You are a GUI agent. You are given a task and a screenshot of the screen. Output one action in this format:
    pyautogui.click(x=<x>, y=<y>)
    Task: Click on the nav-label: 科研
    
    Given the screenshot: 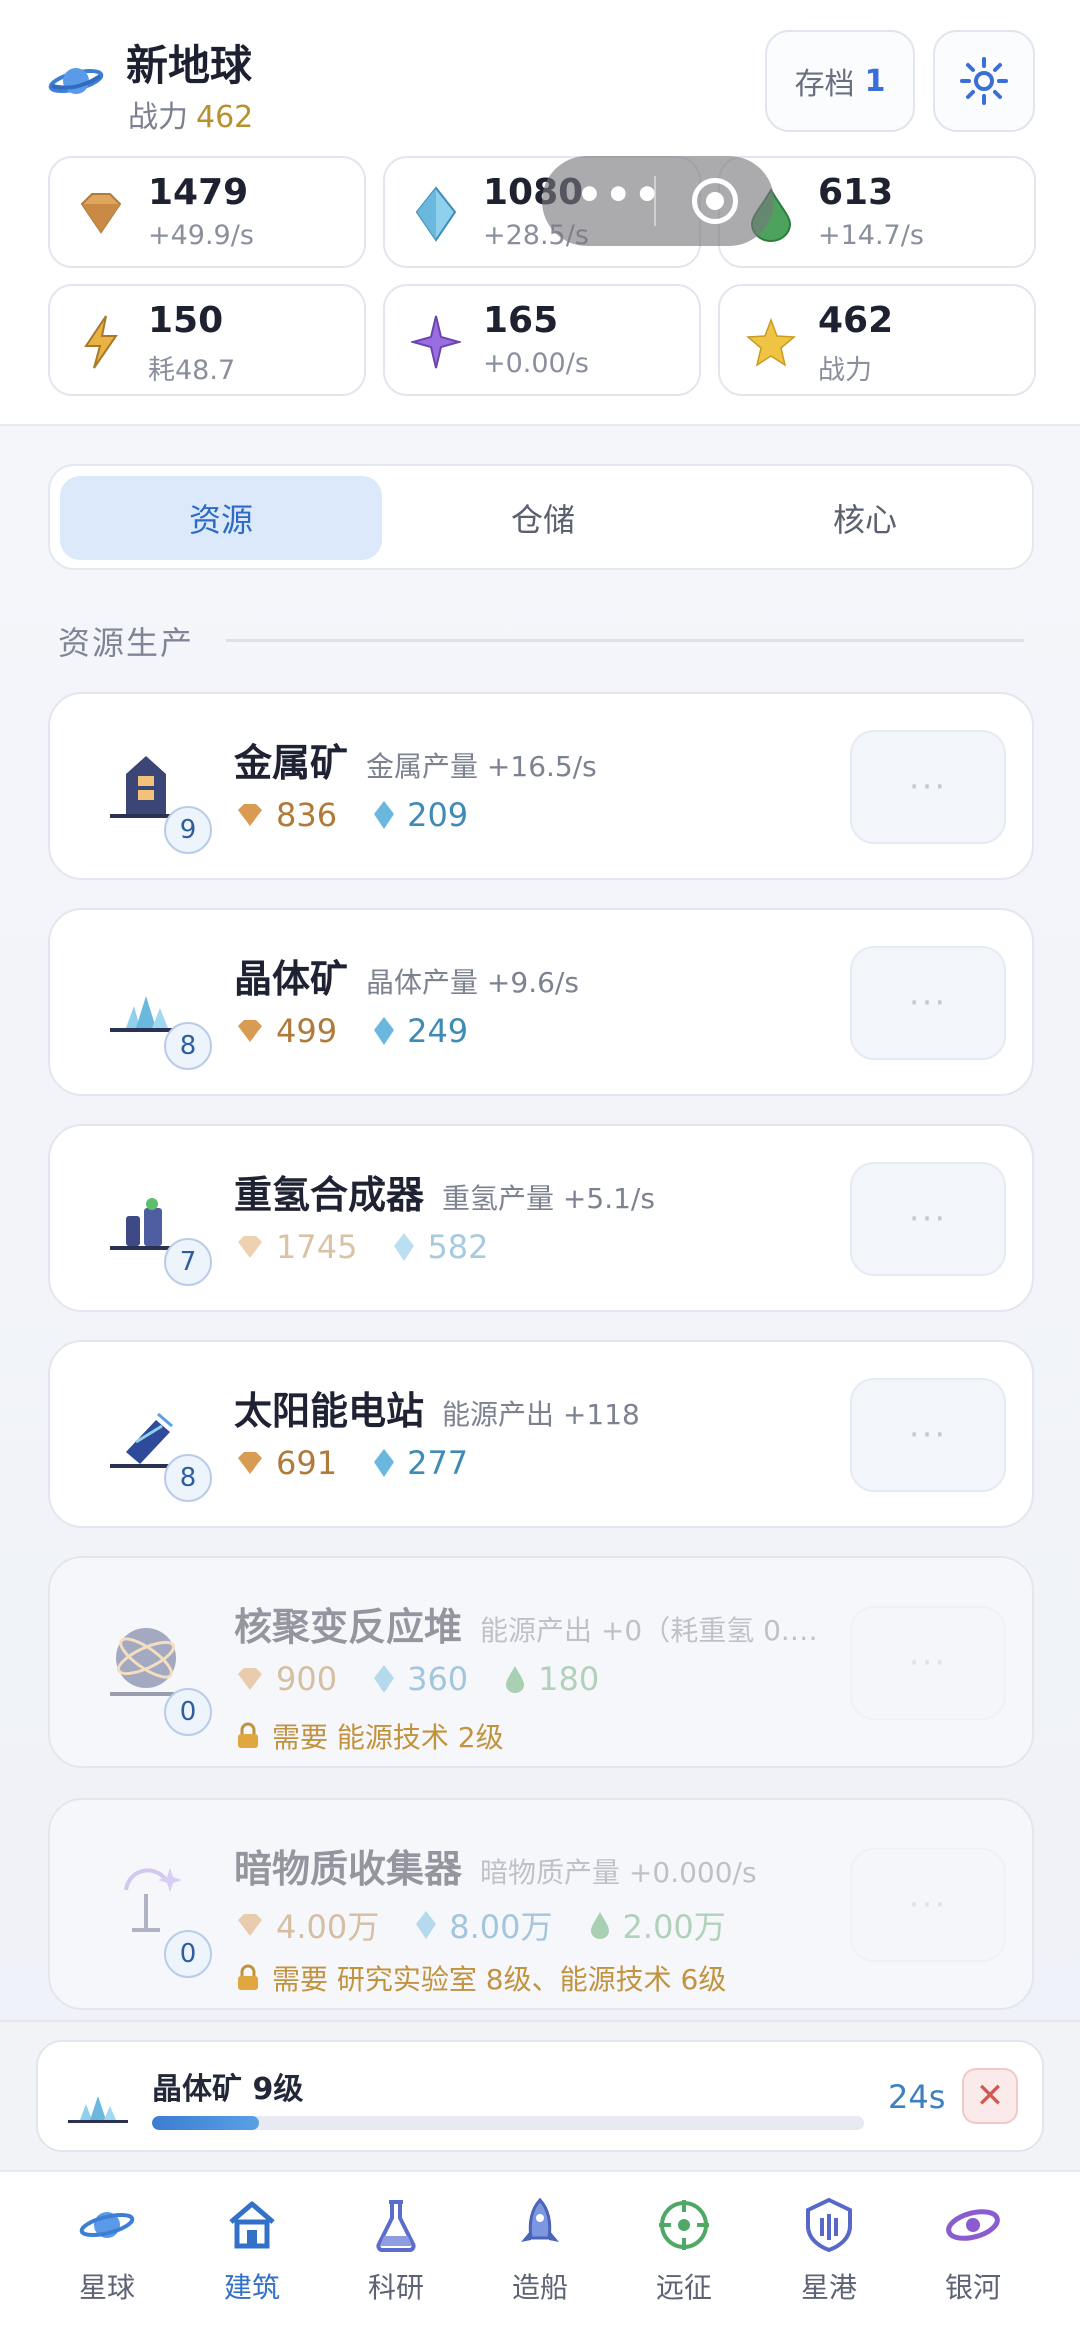 What is the action you would take?
    pyautogui.click(x=395, y=2287)
    